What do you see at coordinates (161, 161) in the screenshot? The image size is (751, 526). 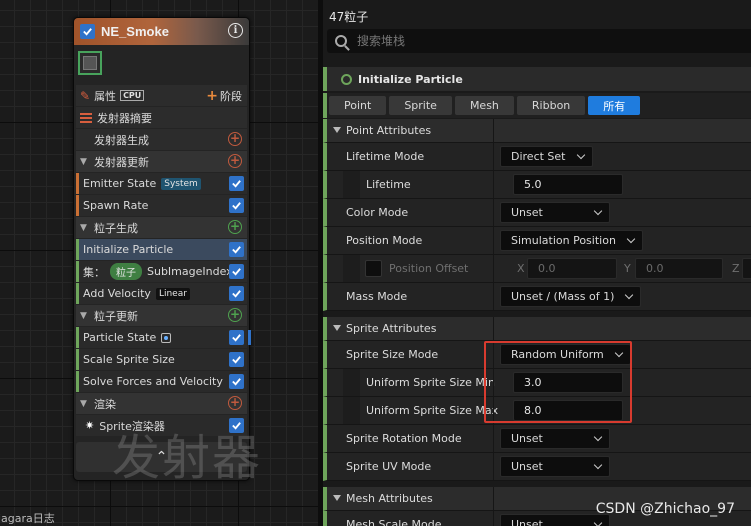 I see `emitter-update-section: ▼ 发射器更新 +` at bounding box center [161, 161].